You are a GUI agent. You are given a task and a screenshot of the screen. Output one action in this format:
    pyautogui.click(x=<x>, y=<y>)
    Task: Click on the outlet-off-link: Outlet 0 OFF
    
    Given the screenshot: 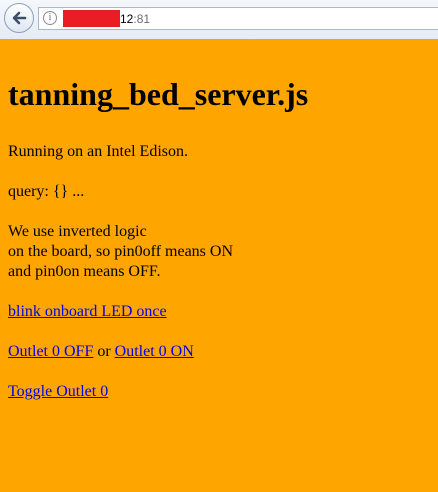 What is the action you would take?
    pyautogui.click(x=50, y=351)
    